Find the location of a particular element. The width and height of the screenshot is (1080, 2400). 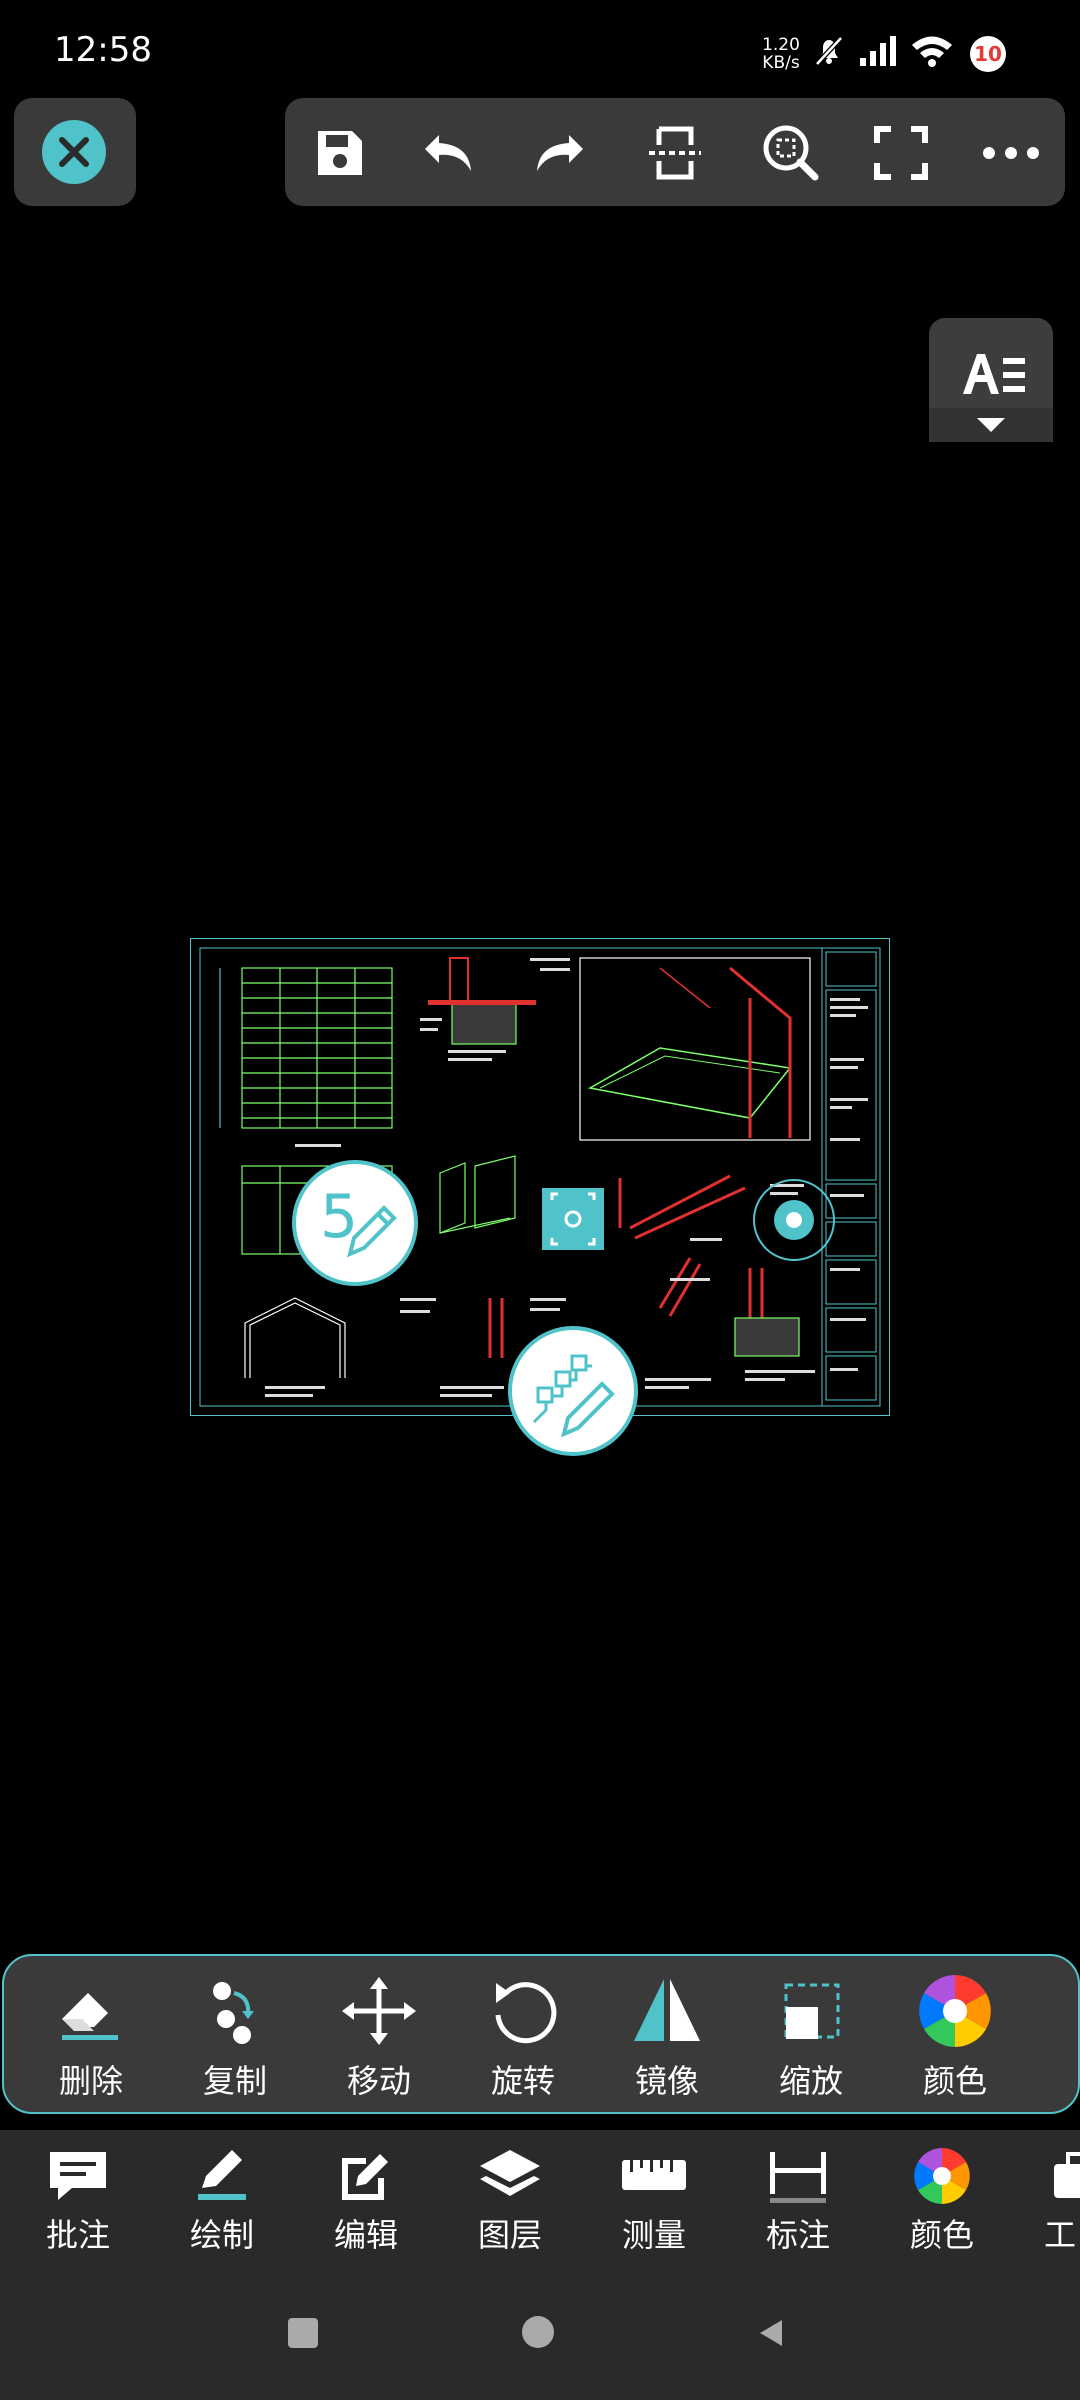

home-button is located at coordinates (538, 2332).